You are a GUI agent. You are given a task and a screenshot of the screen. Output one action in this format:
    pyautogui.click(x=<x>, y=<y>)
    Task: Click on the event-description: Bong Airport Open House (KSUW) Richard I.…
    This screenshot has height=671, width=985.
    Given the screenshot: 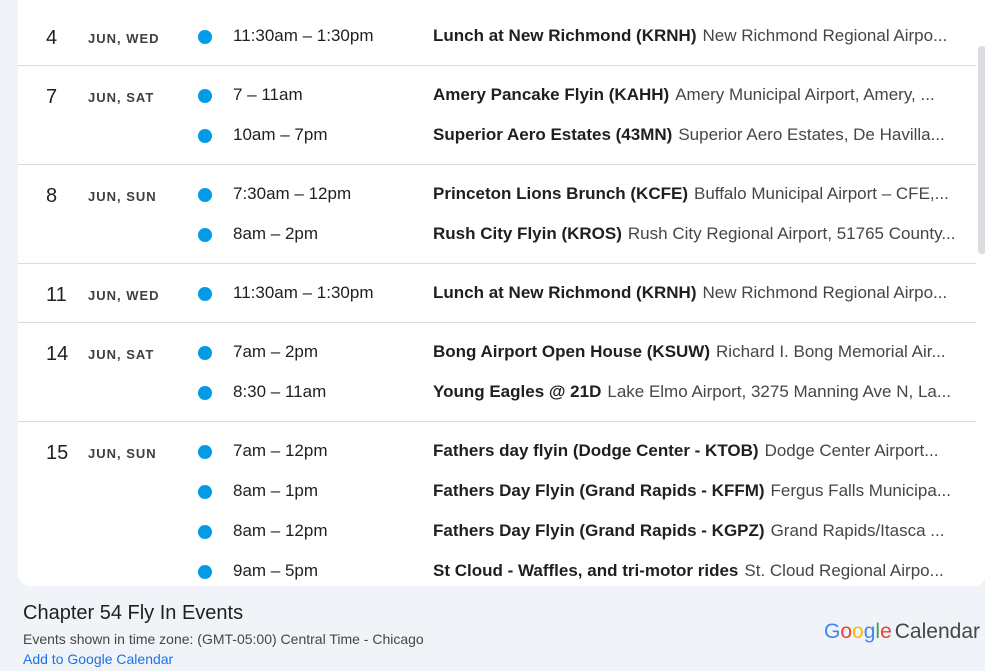 What is the action you would take?
    pyautogui.click(x=696, y=352)
    